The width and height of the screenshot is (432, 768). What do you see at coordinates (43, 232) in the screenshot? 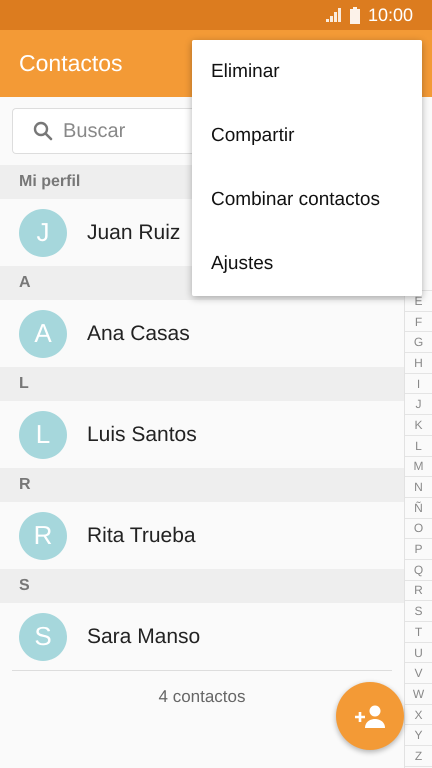
I see `avatar: J` at bounding box center [43, 232].